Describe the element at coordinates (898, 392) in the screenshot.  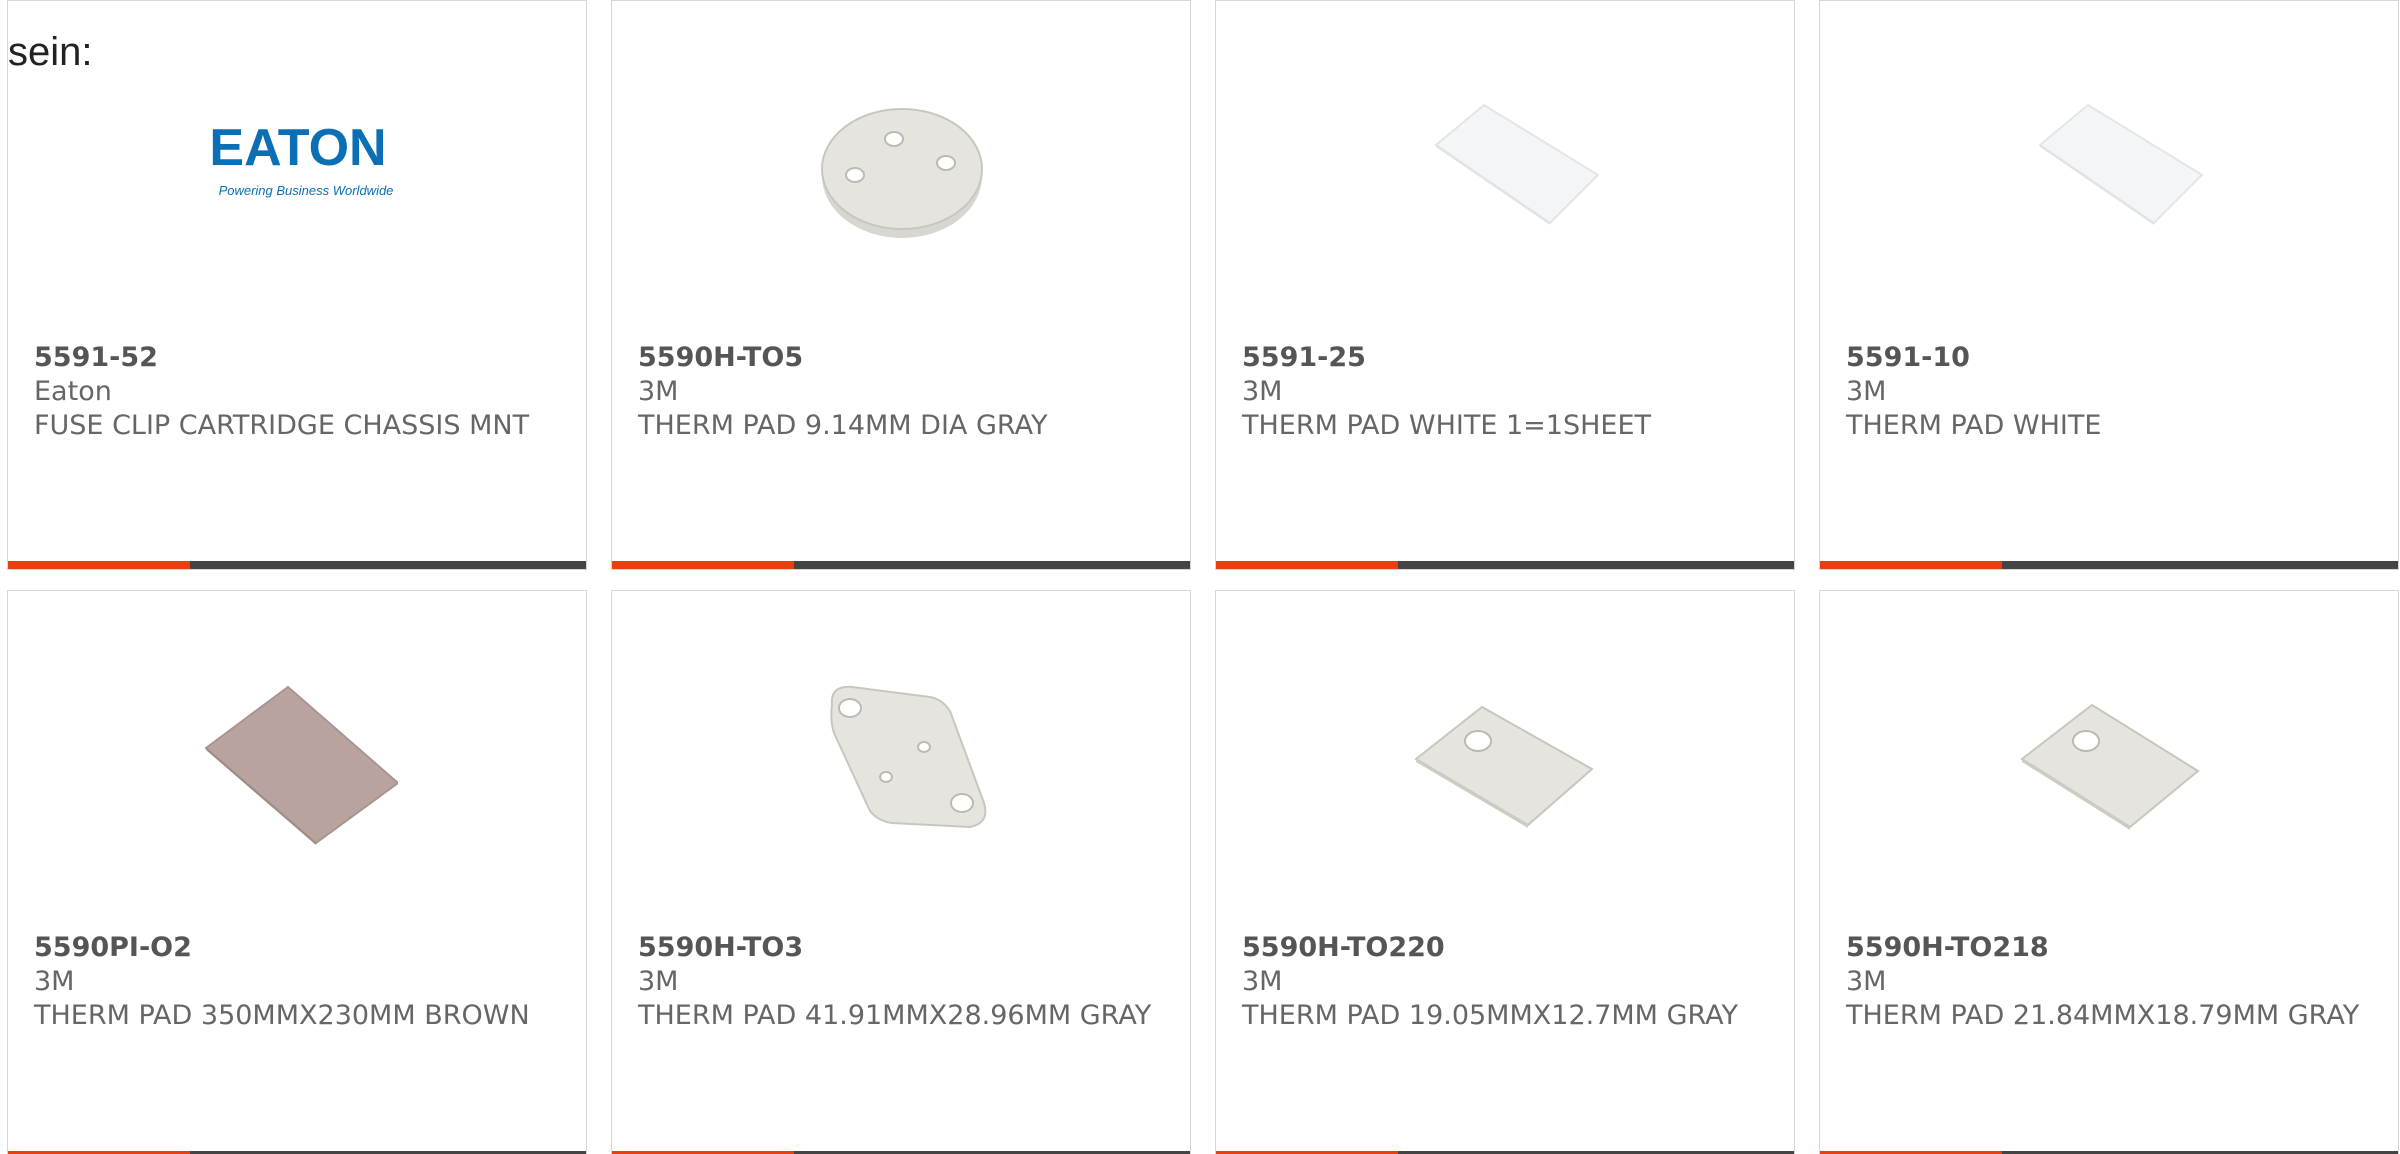
I see `product-info: 5590H-TO5 3M THERM PAD 9.14MM DIA GRAY` at that location.